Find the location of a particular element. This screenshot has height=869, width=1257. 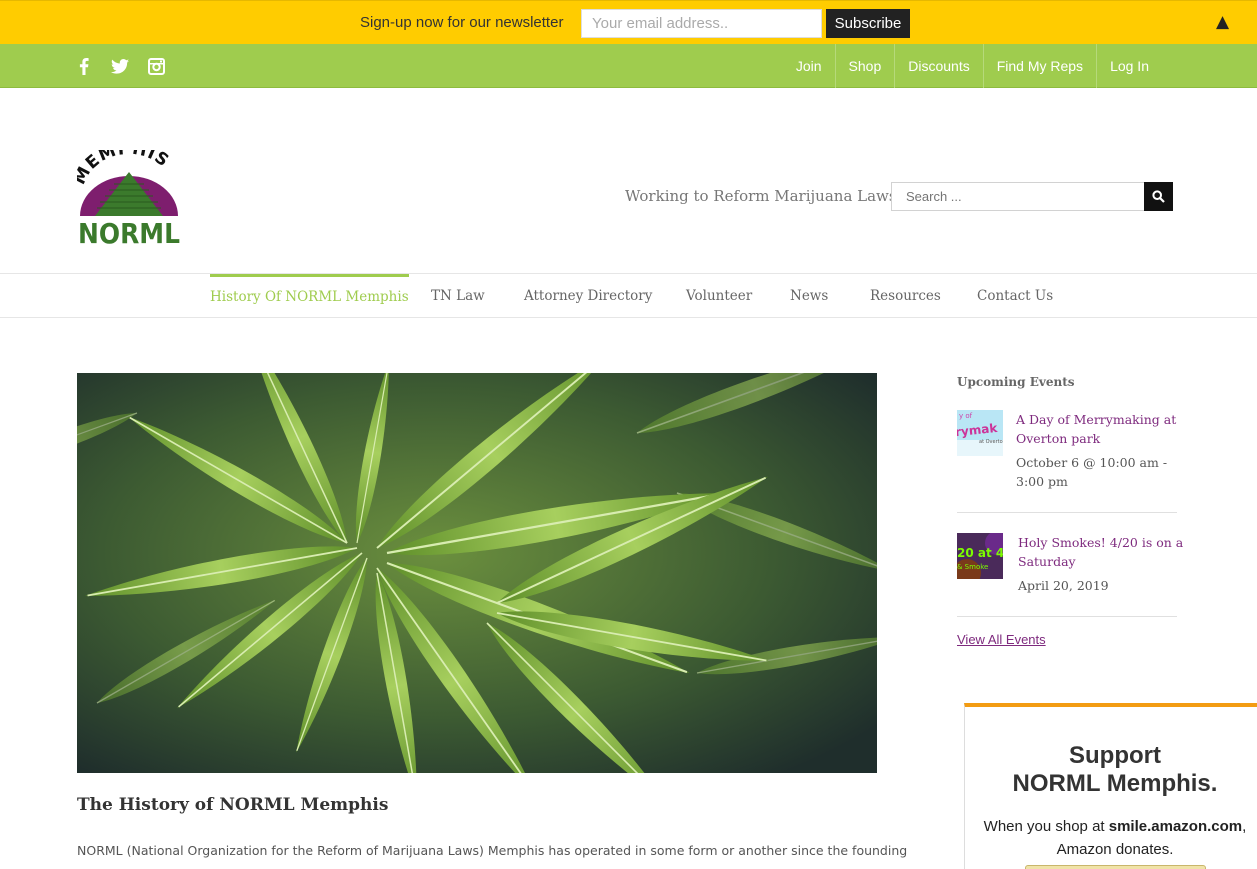

event-title-holy-smokes: Holy Smokes! 4/20 is on a Saturday is located at coordinates (1100, 552).